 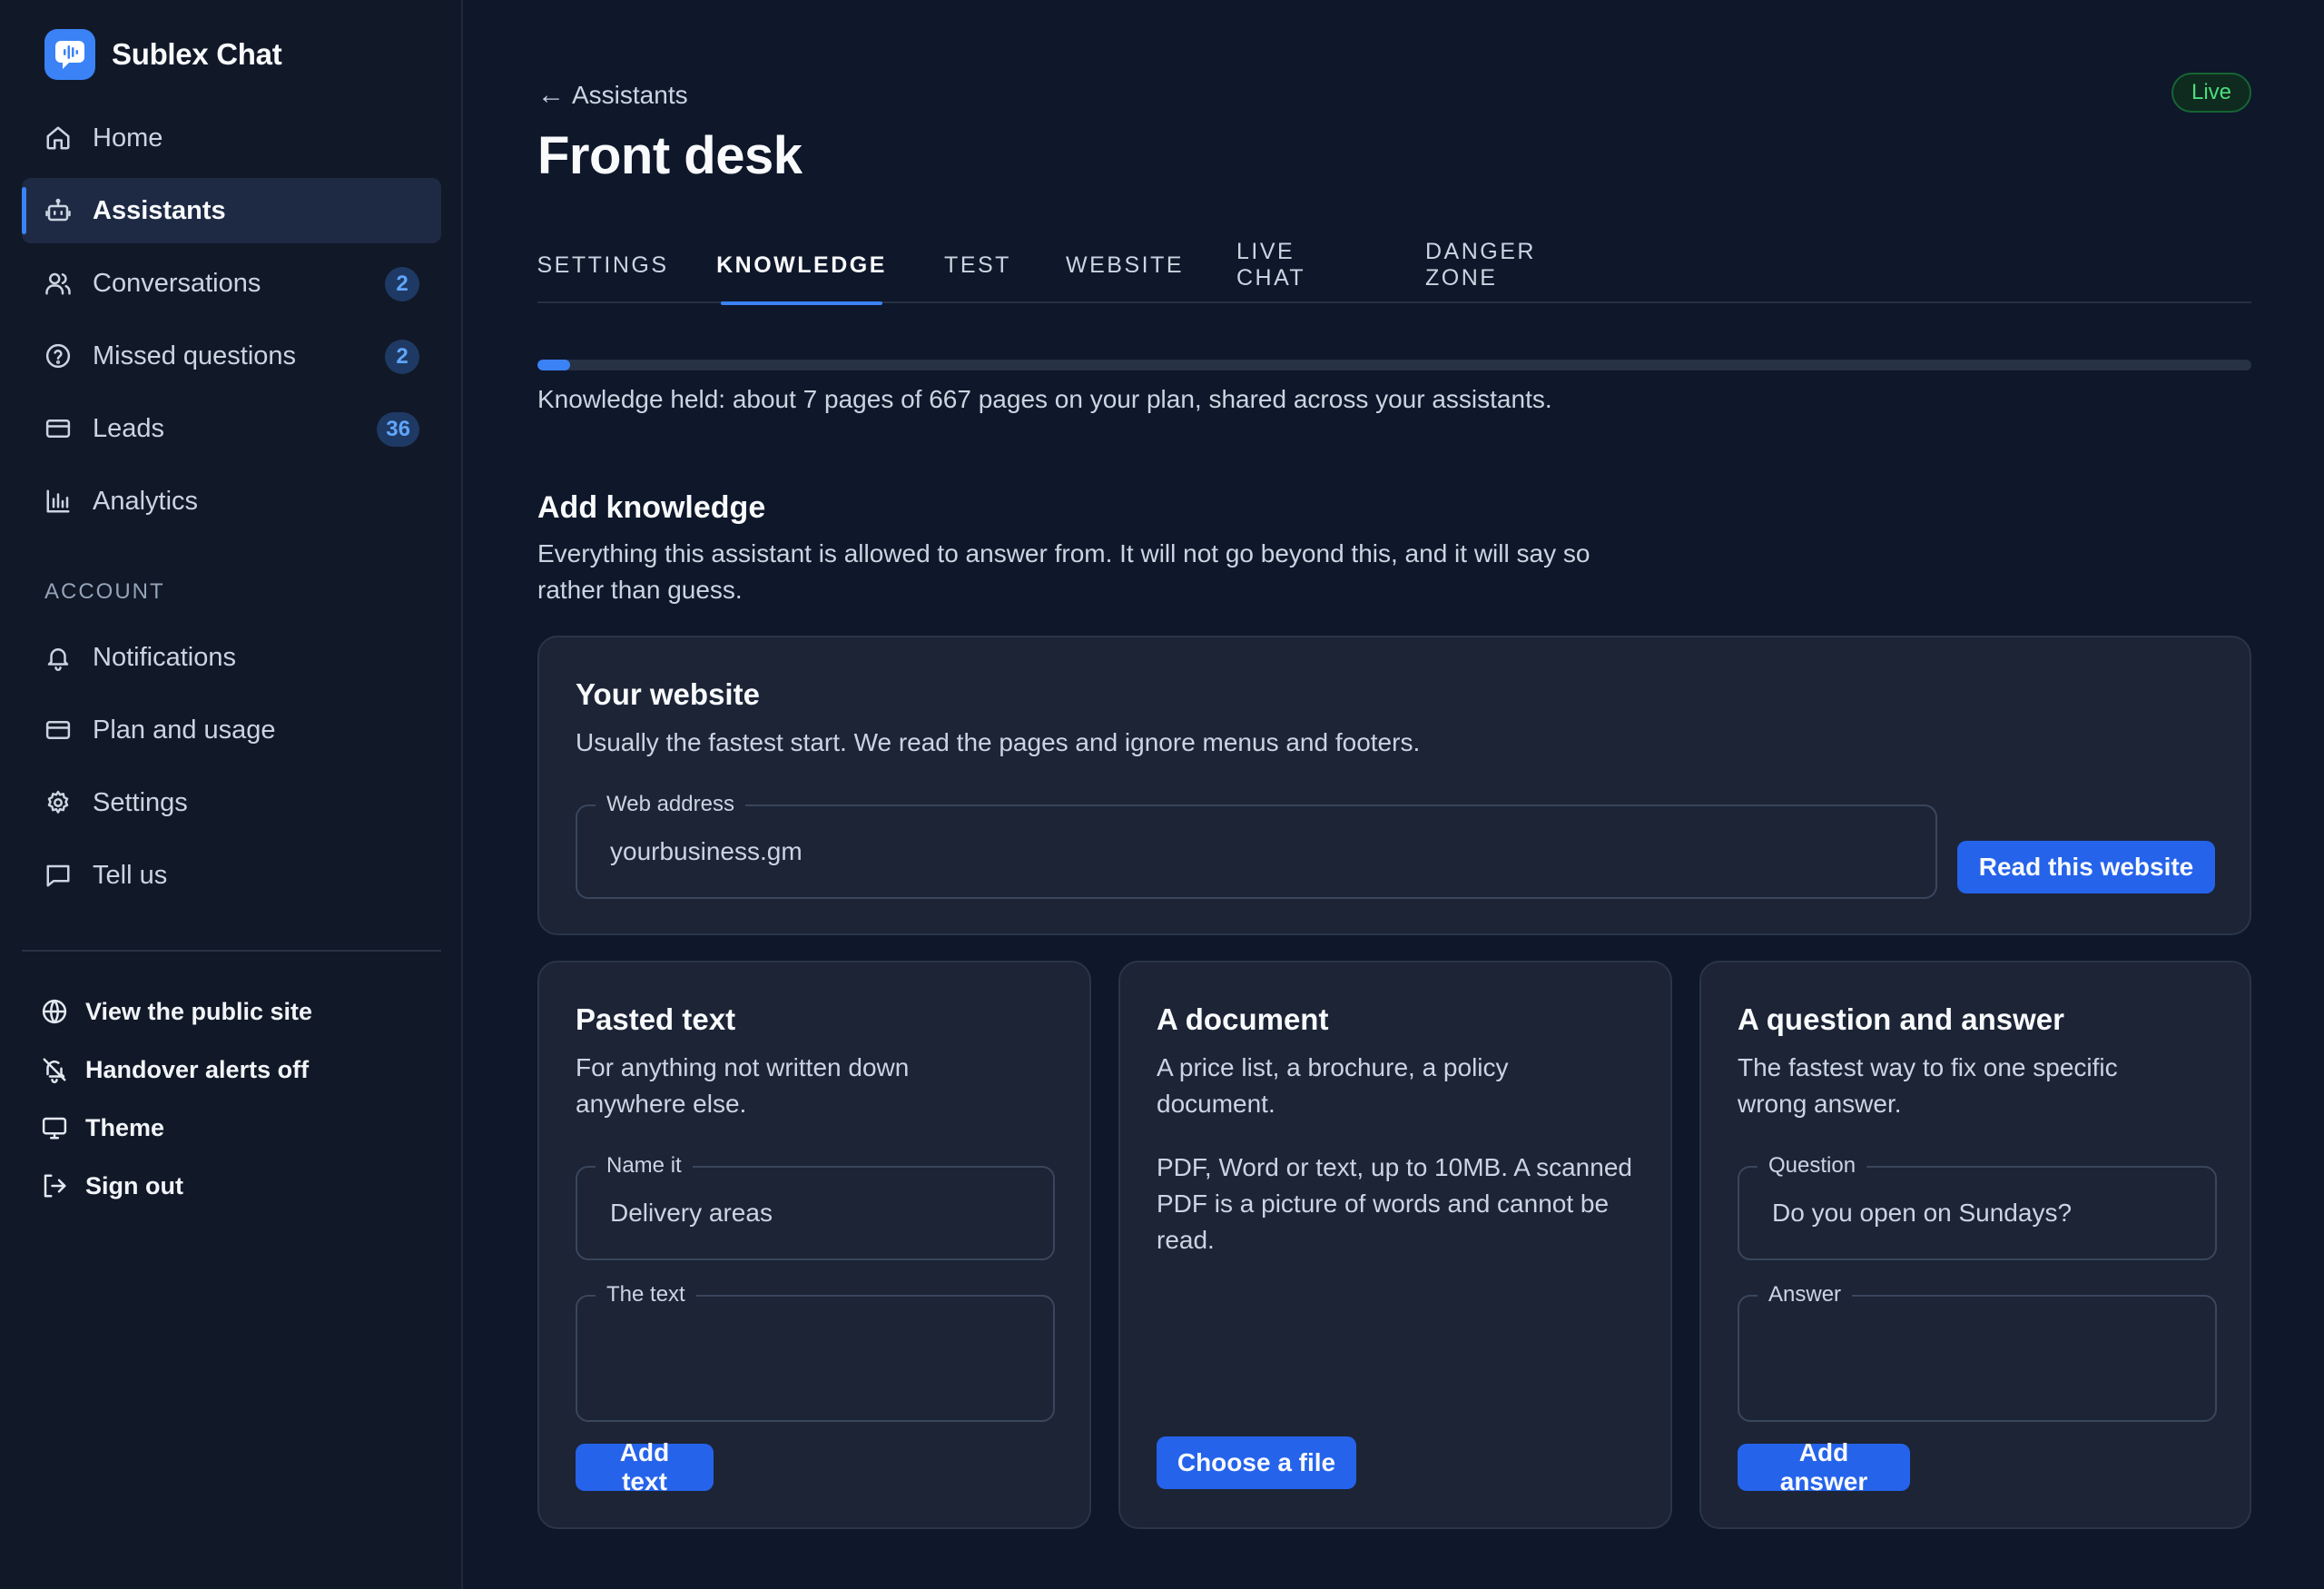 What do you see at coordinates (146, 501) in the screenshot?
I see `sidebar-item-label: Analytics` at bounding box center [146, 501].